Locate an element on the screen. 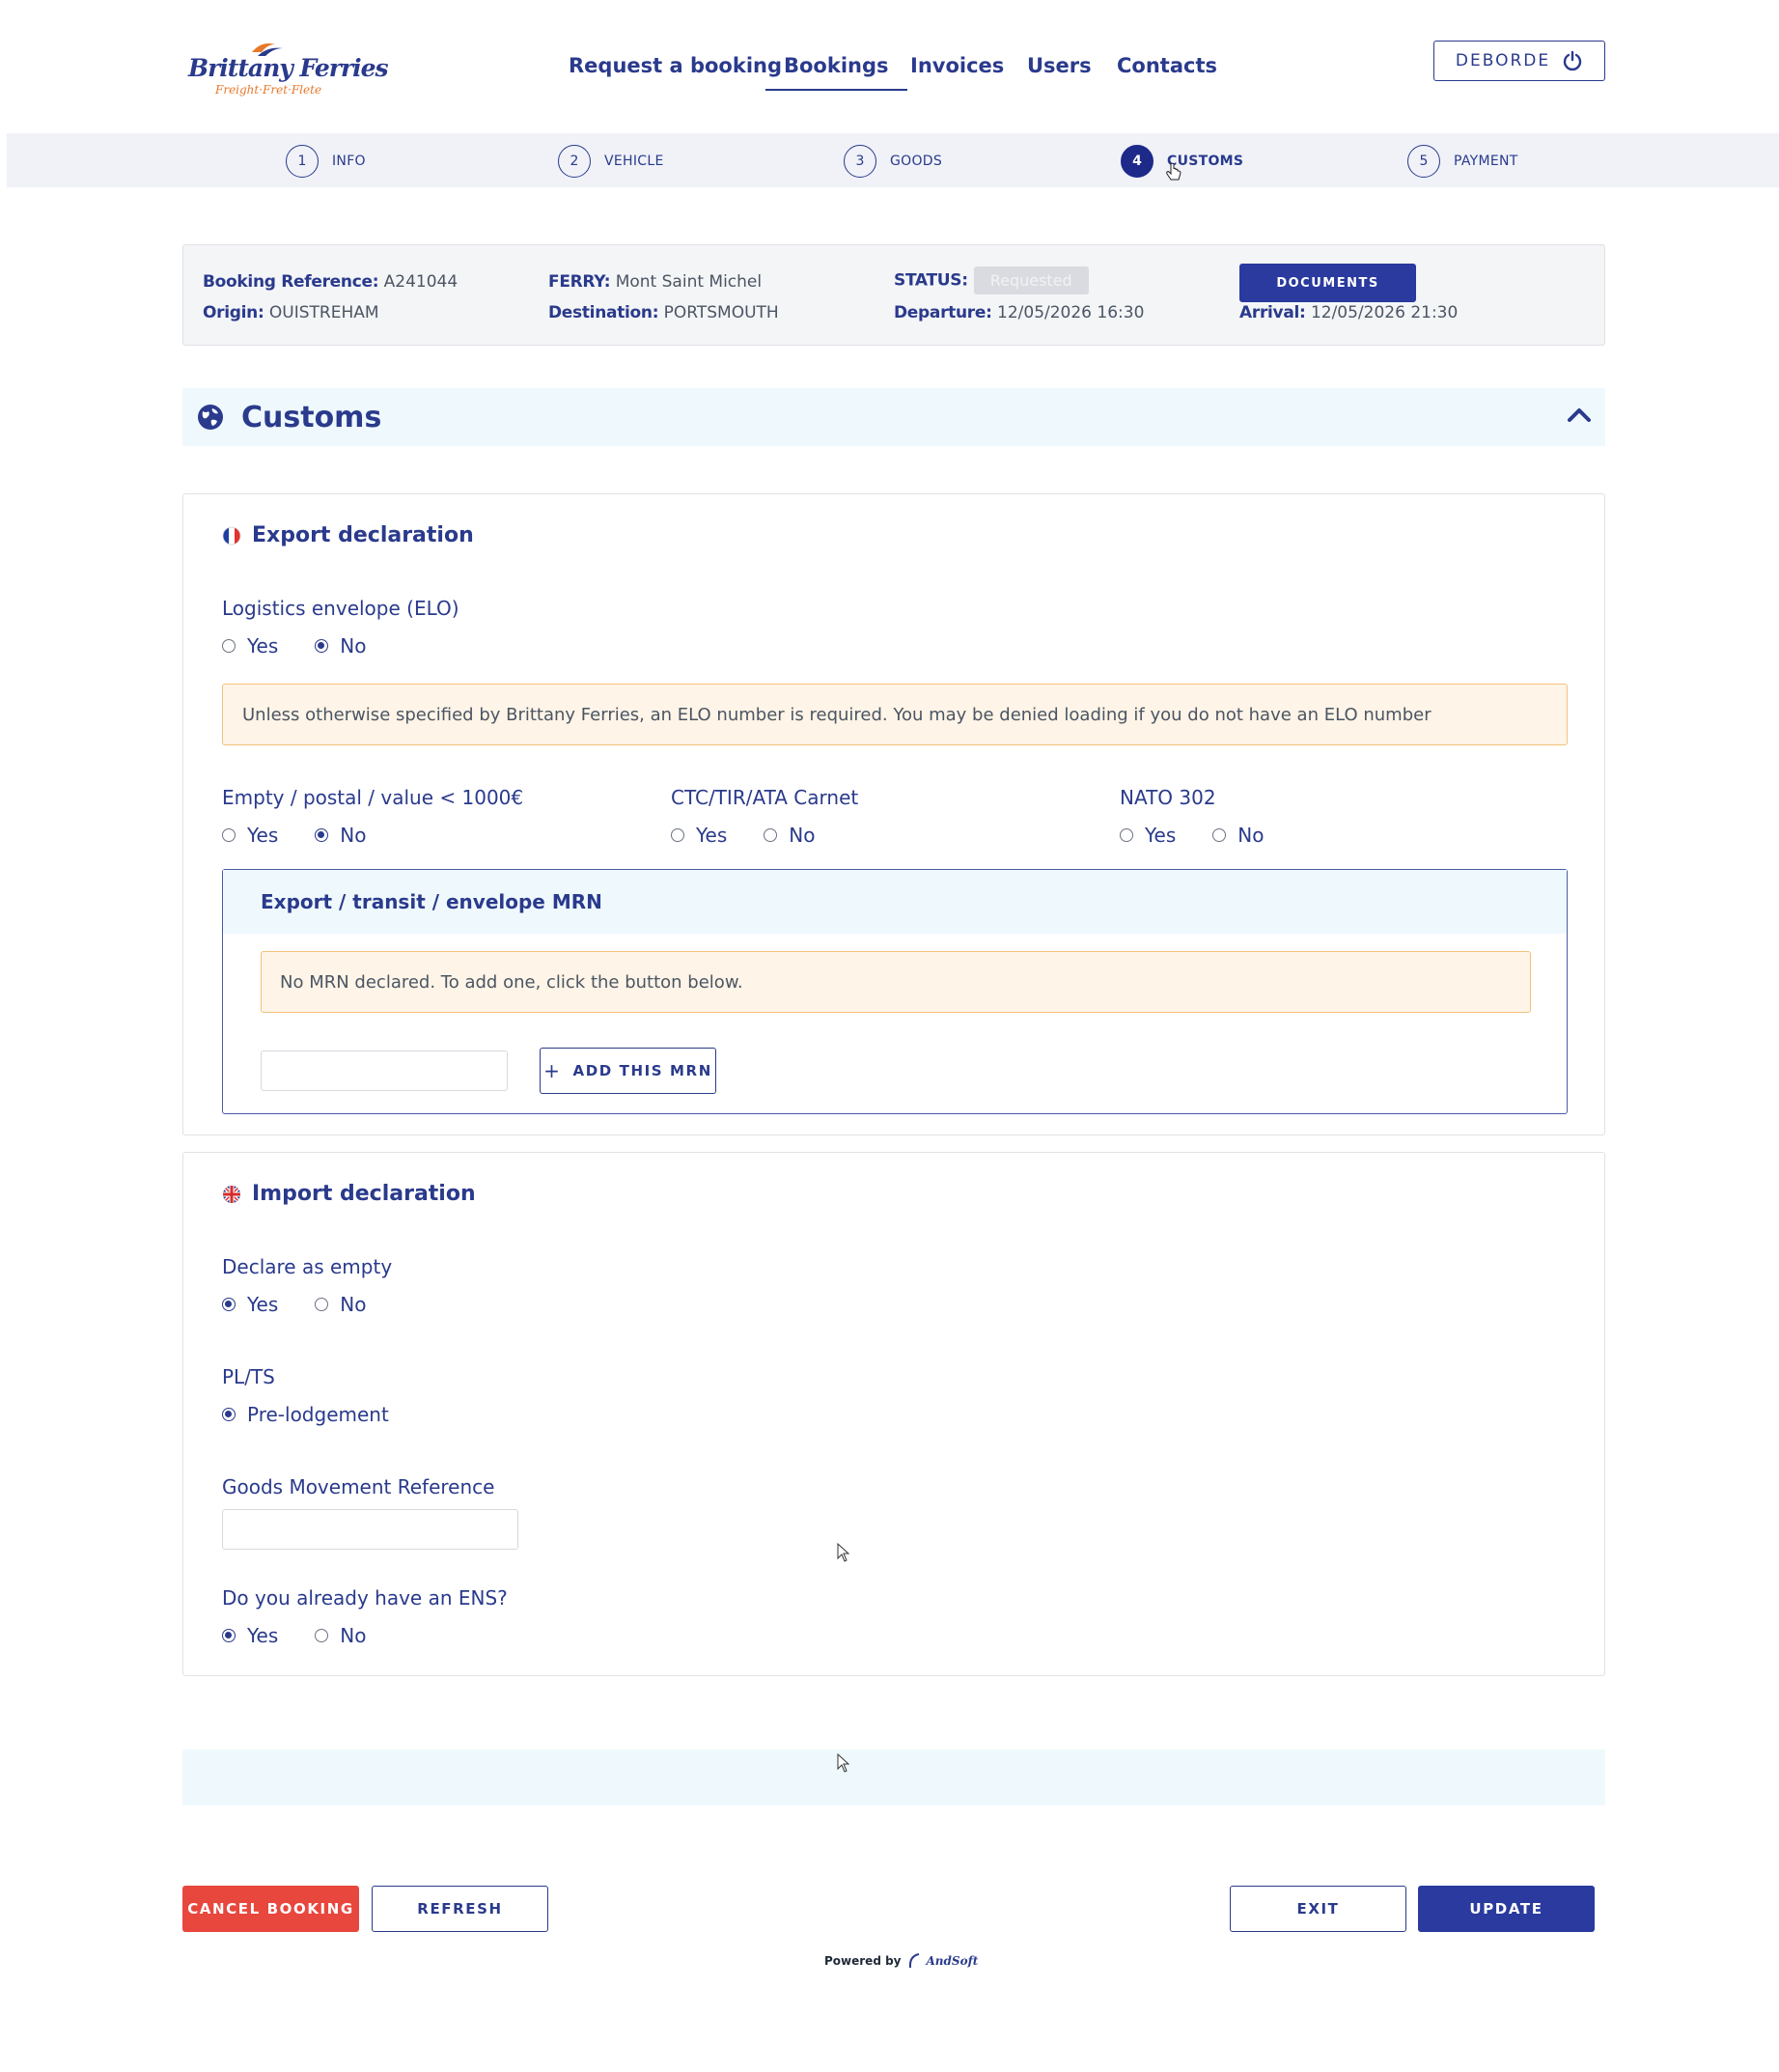 The height and width of the screenshot is (2072, 1779). brand-logo: Brittany Ferries Freight·Fret·Flete is located at coordinates (285, 67).